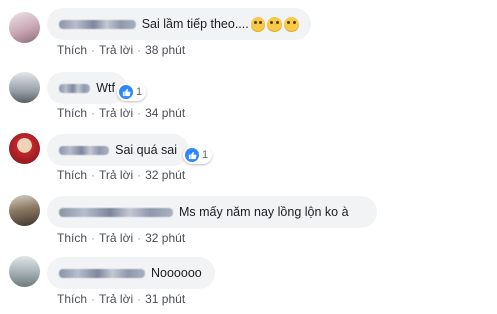 Image resolution: width=497 pixels, height=314 pixels. I want to click on comment-text: Wtf, so click(105, 88).